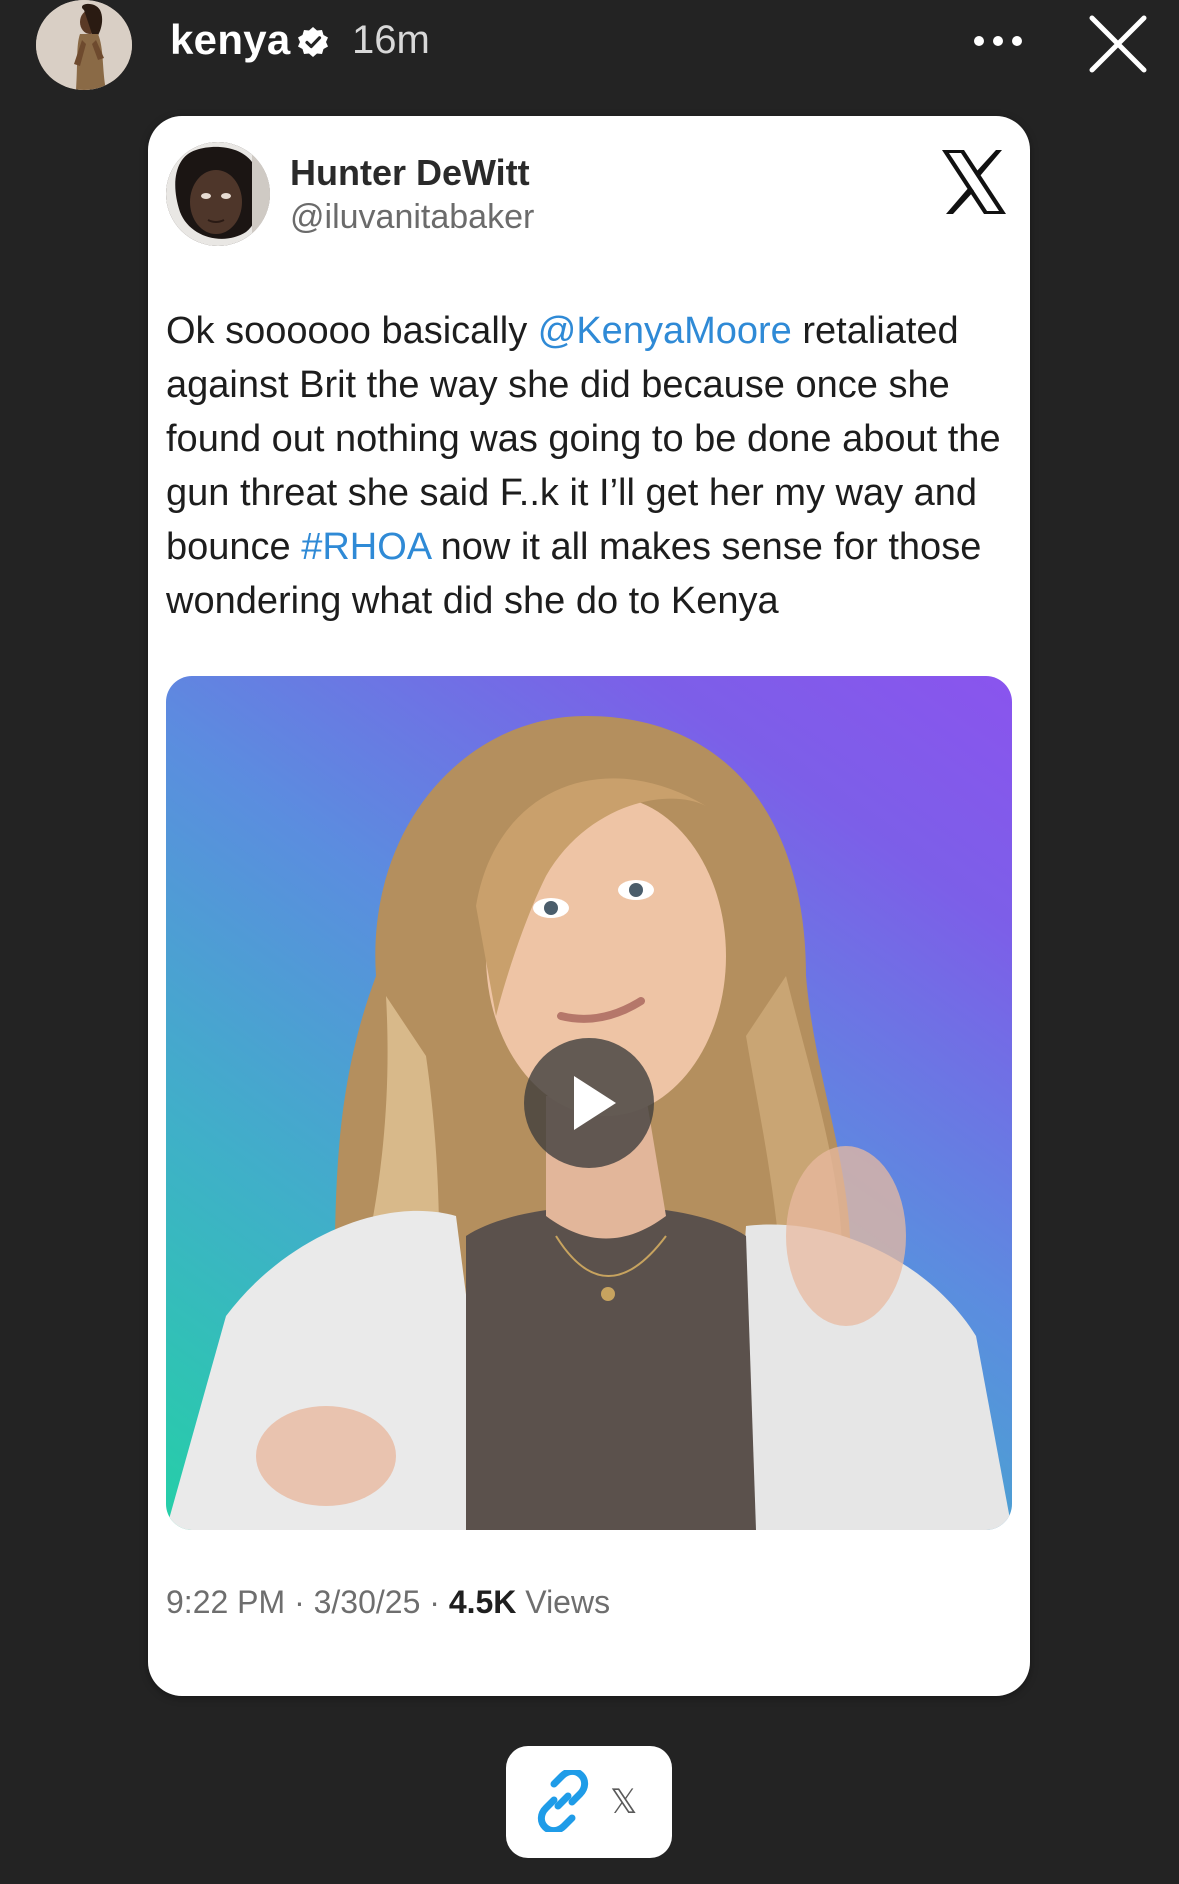 The image size is (1179, 1884). I want to click on play-icon, so click(595, 1103).